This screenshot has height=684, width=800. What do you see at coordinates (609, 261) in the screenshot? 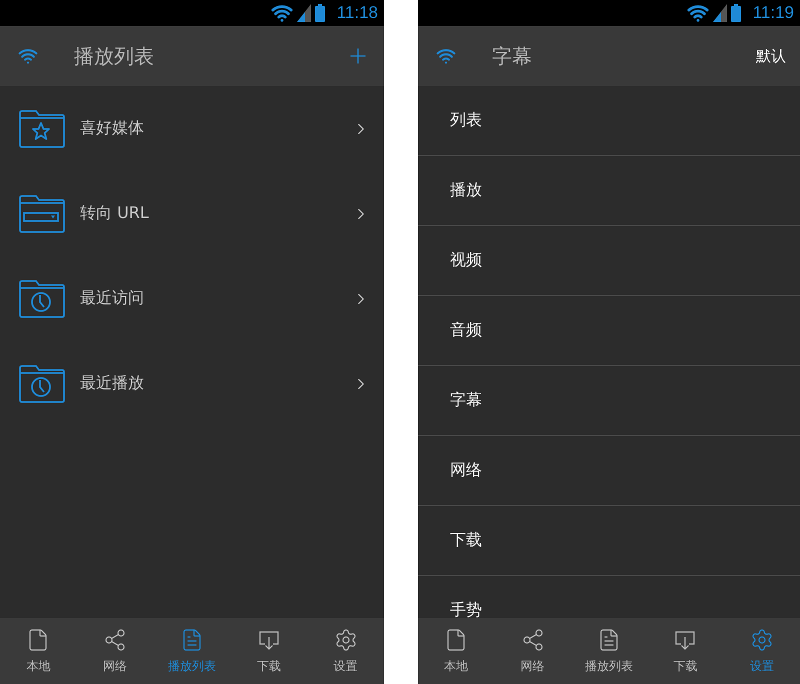
I see `settings-item: 视频` at bounding box center [609, 261].